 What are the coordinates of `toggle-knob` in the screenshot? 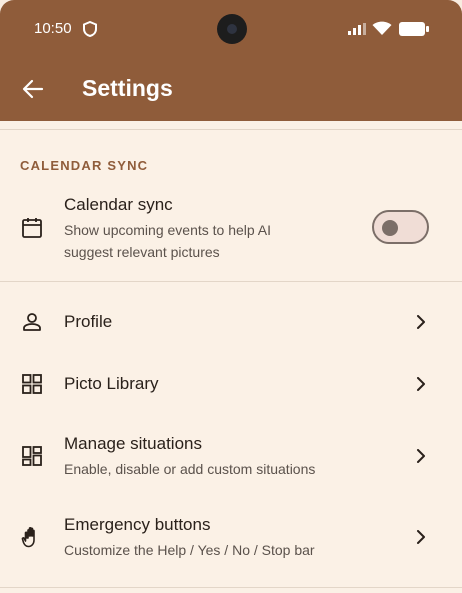 It's located at (390, 228).